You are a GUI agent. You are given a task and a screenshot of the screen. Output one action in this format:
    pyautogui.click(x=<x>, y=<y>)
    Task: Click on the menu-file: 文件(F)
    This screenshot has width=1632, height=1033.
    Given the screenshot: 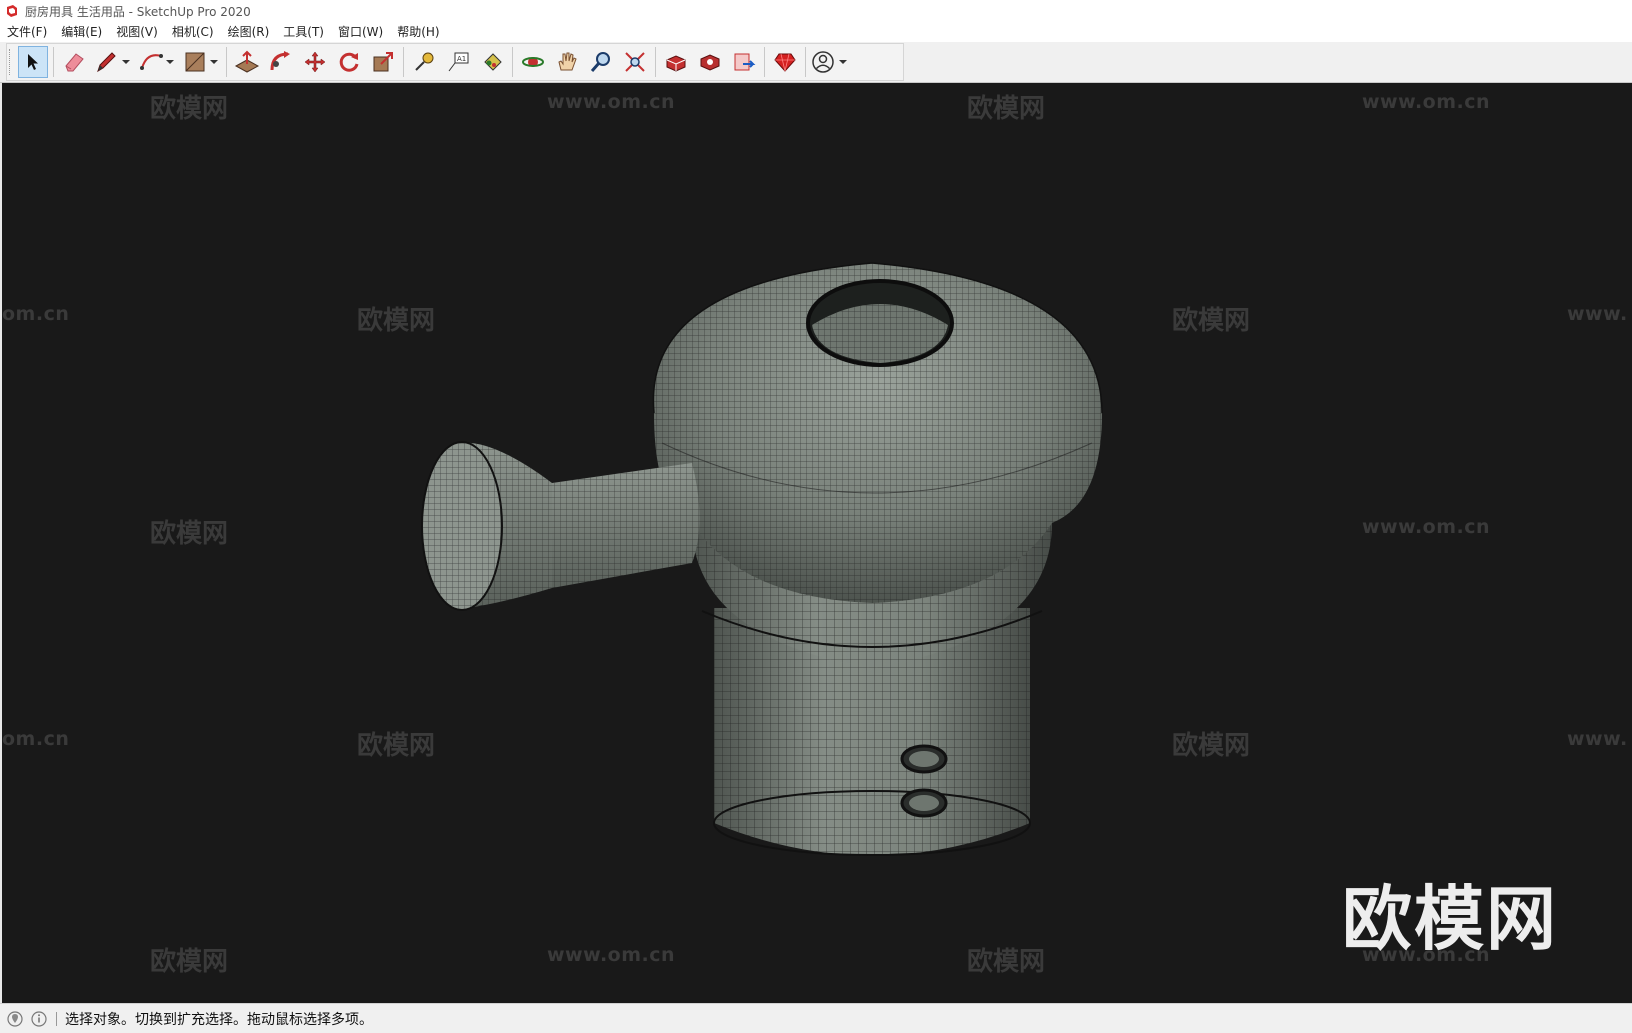 What is the action you would take?
    pyautogui.click(x=27, y=32)
    